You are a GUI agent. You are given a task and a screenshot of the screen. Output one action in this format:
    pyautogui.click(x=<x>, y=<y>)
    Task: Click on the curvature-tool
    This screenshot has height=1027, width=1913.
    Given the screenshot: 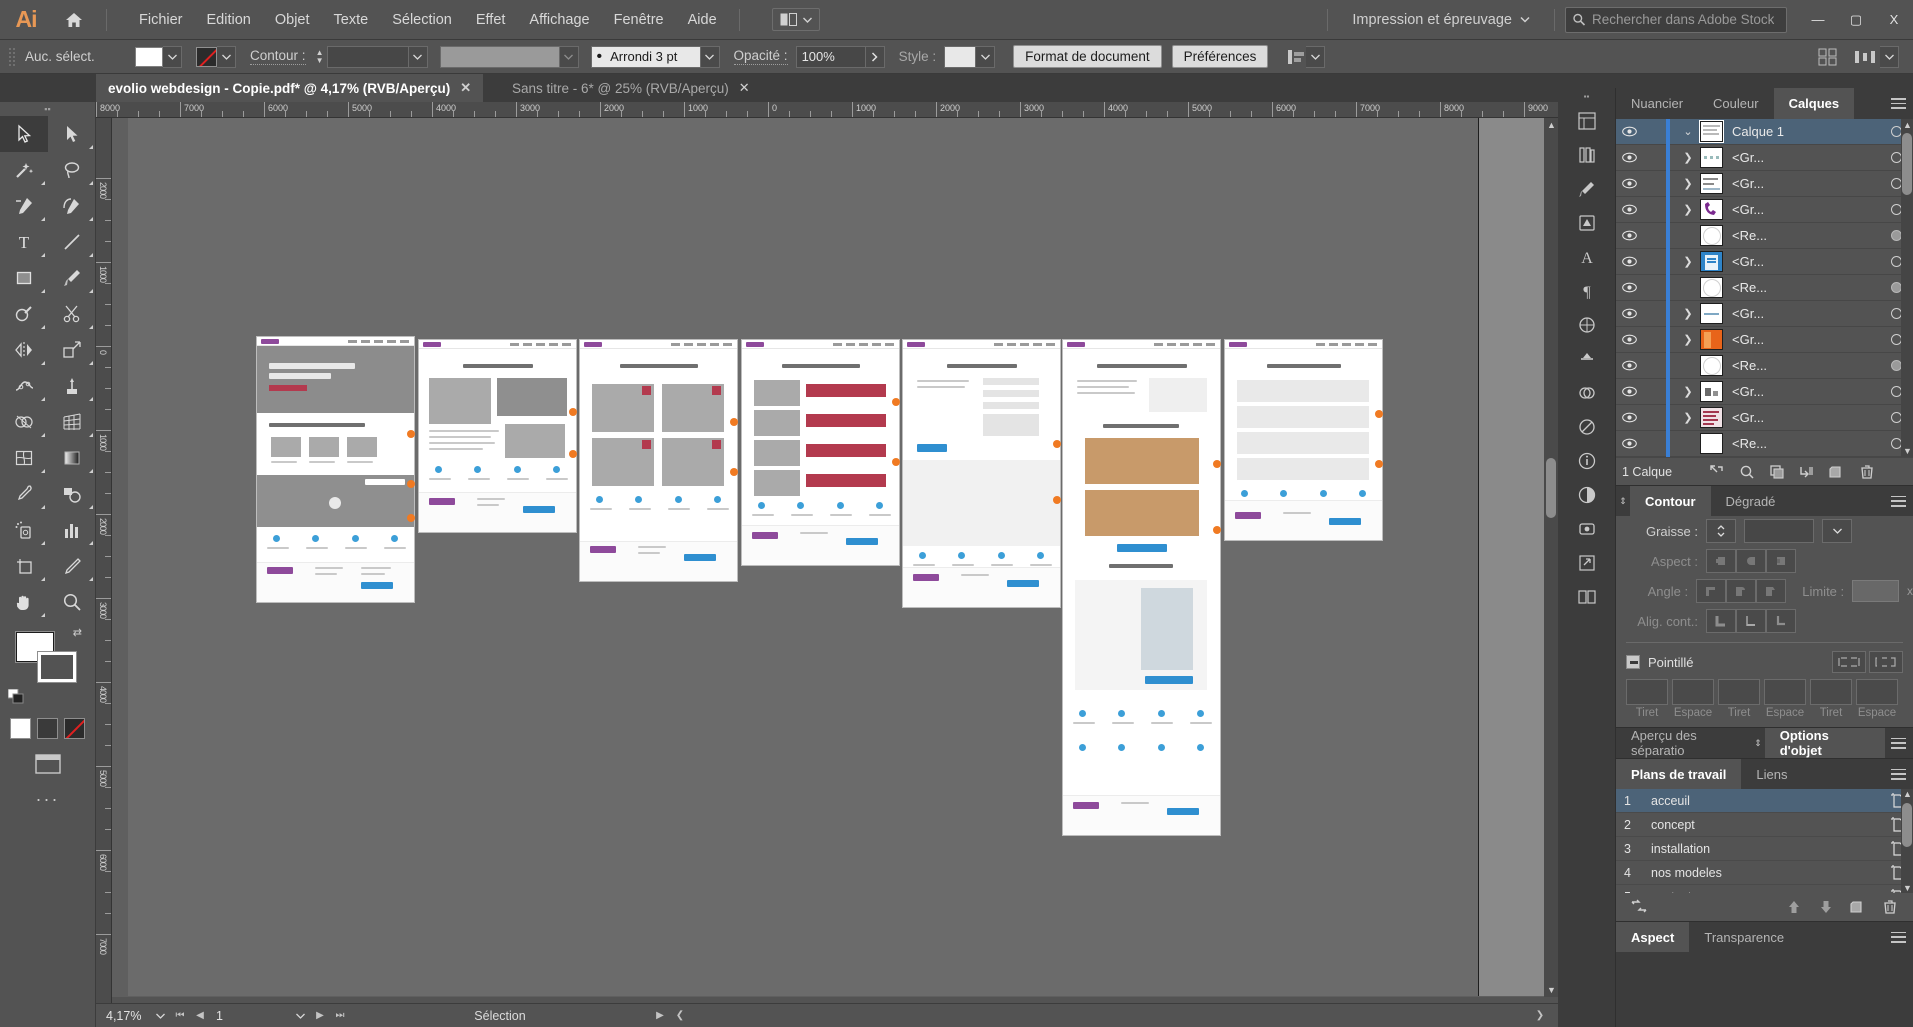 What is the action you would take?
    pyautogui.click(x=72, y=206)
    